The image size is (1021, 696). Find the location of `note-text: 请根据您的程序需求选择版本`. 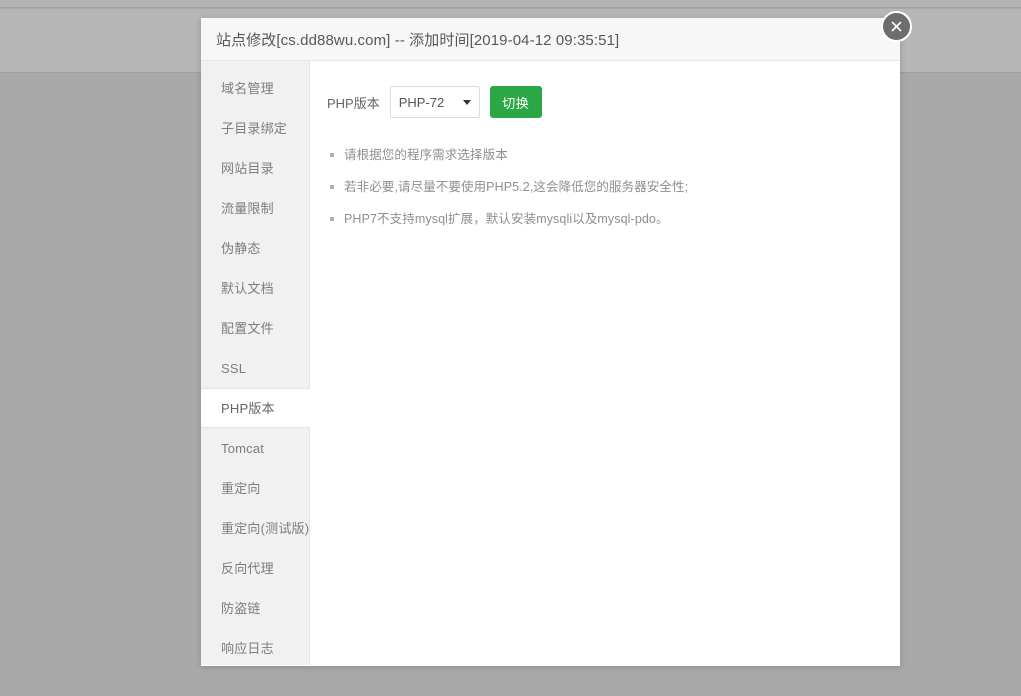

note-text: 请根据您的程序需求选择版本 is located at coordinates (426, 155).